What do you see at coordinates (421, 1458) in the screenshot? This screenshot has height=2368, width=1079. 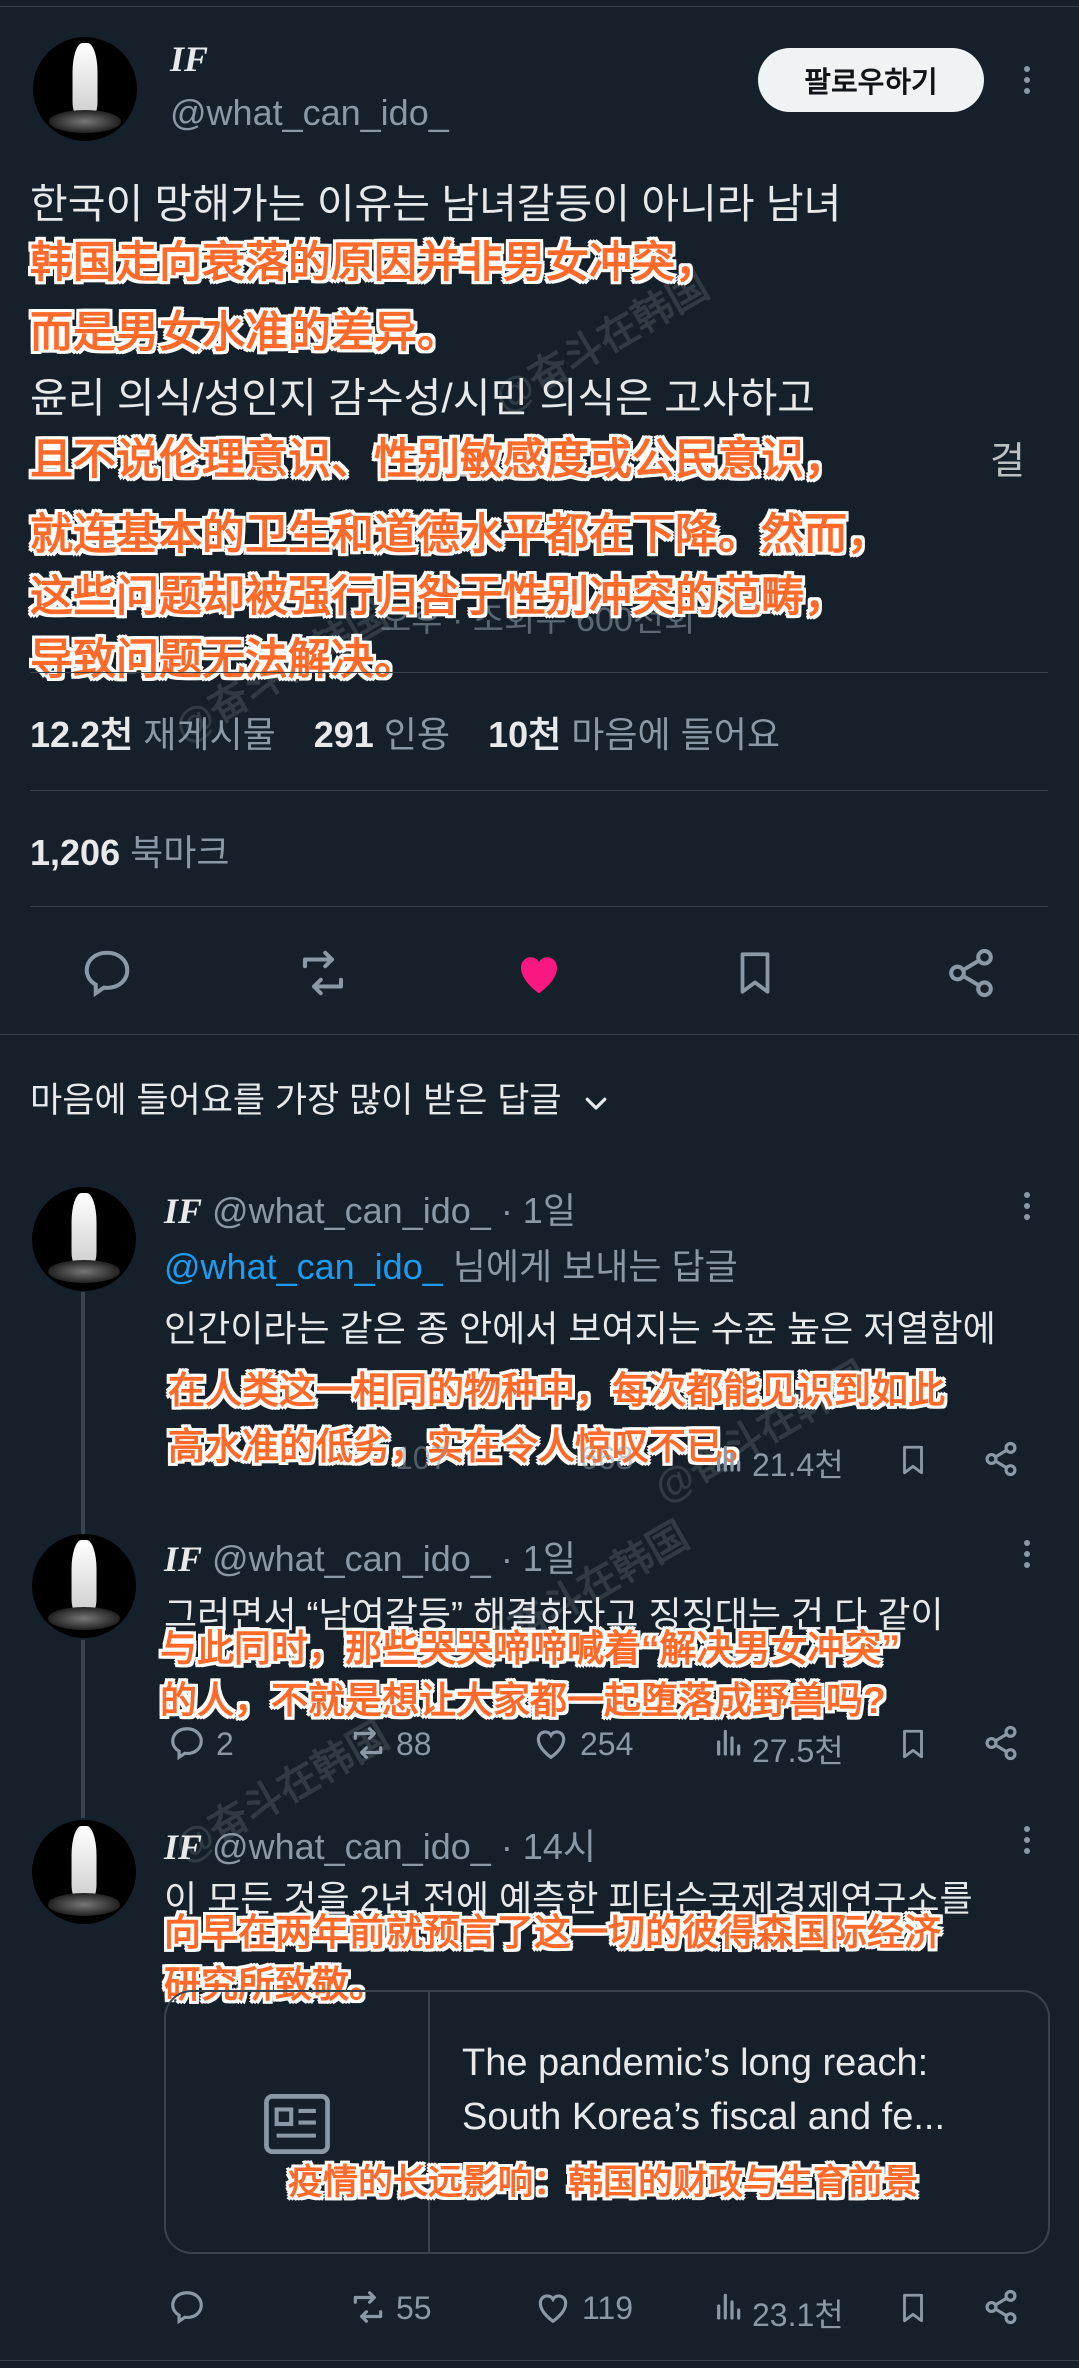 I see `retweet-count: 107` at bounding box center [421, 1458].